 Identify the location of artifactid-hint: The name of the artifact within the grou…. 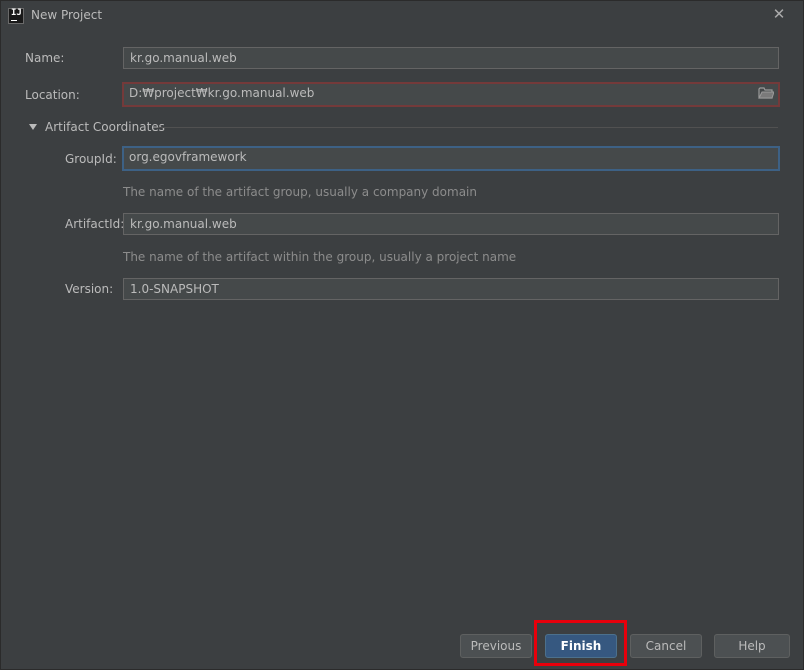
(320, 257).